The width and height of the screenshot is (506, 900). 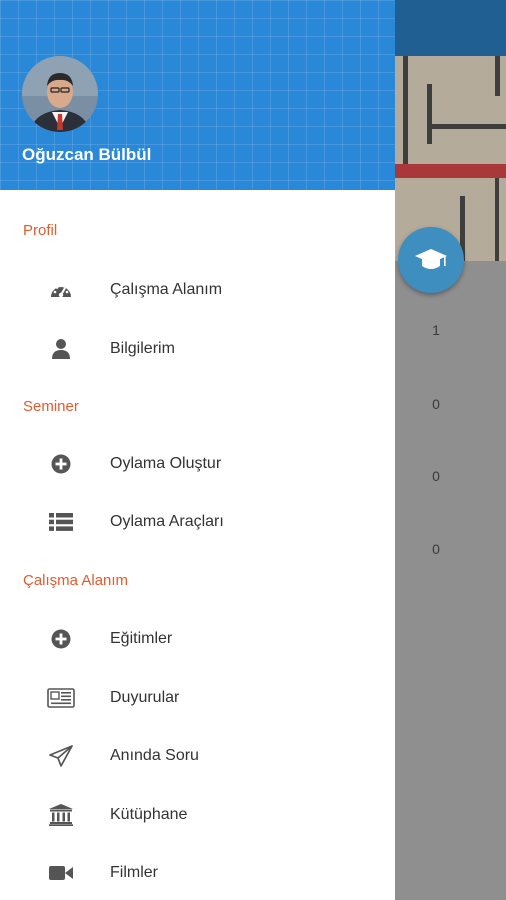 I want to click on dashboard-icon, so click(x=61, y=290).